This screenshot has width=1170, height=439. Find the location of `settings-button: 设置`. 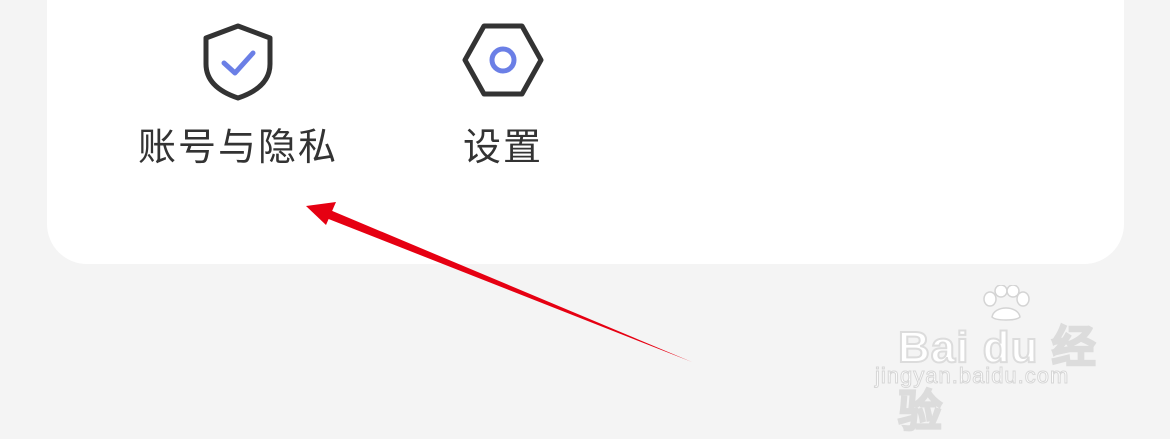

settings-button: 设置 is located at coordinates (503, 100).